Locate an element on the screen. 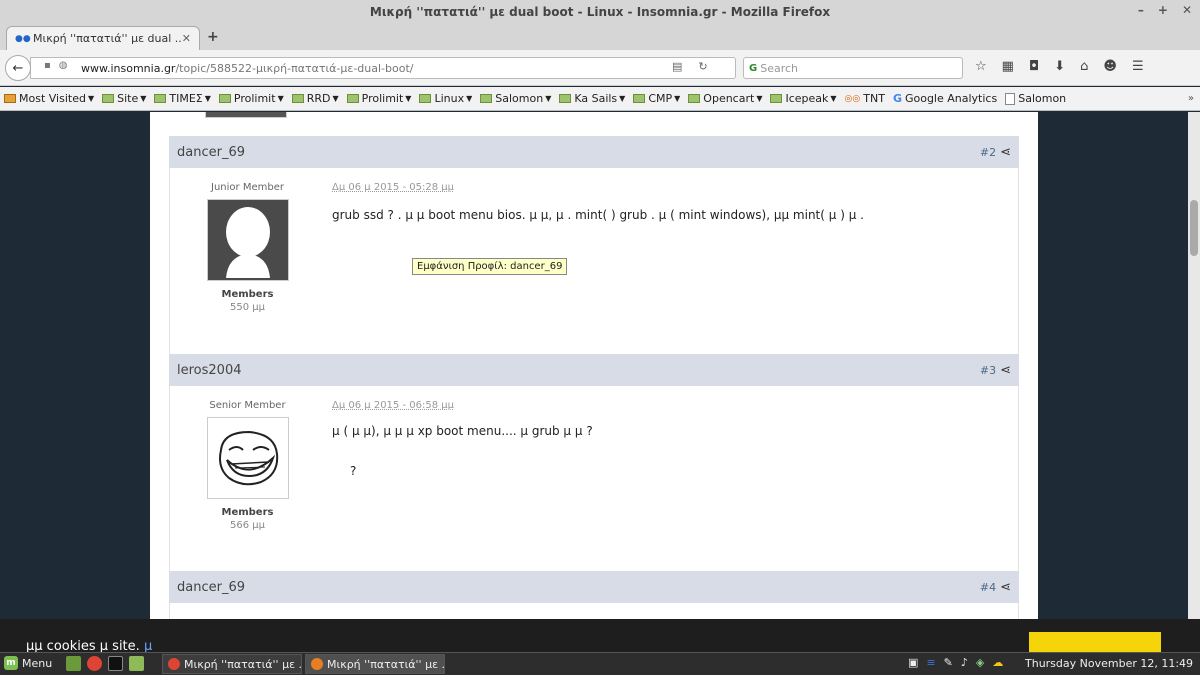 The image size is (1200, 675). toolbar-icons: ☆ ▦ ◘ ⬇ ⌂ ☻ ☰ is located at coordinates (1059, 66).